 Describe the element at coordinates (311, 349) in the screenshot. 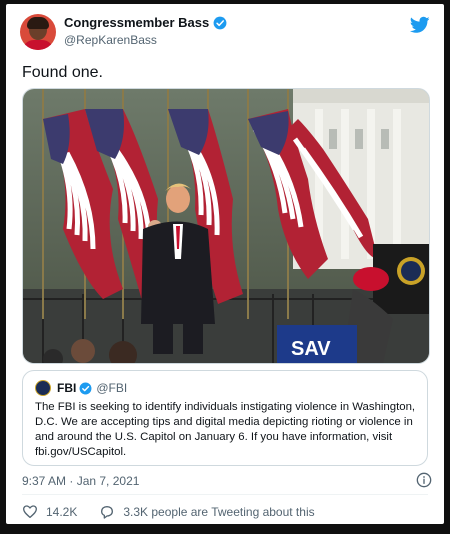

I see `crowd-sign-text: SAV` at that location.